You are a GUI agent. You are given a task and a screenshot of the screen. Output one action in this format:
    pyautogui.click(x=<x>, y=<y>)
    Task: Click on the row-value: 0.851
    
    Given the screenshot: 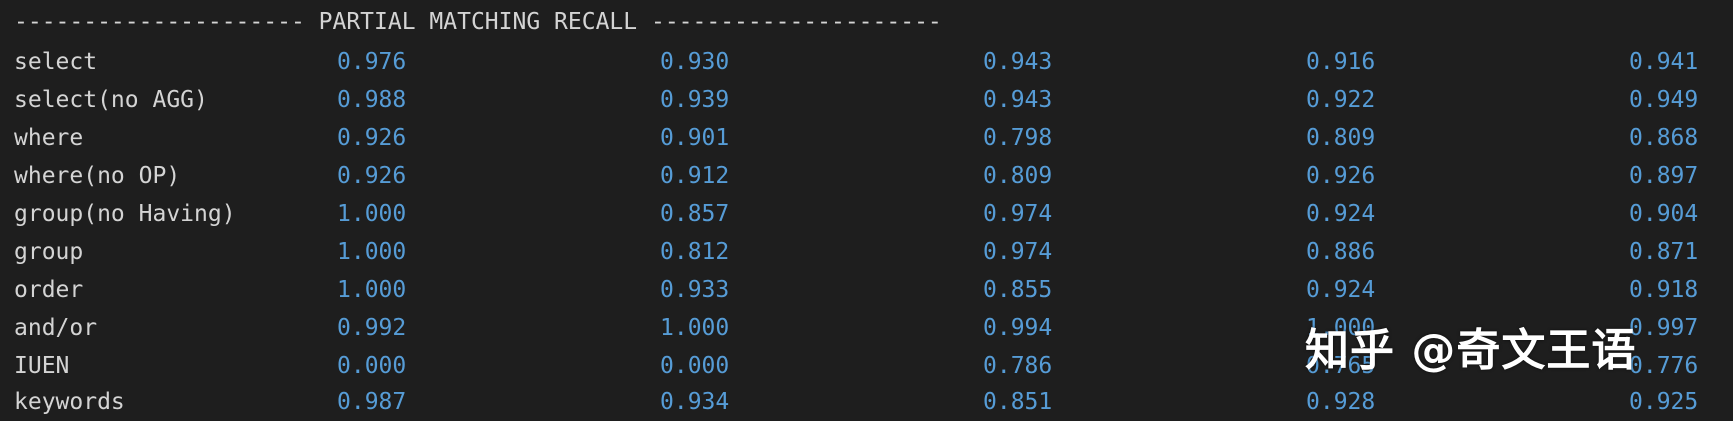 What is the action you would take?
    pyautogui.click(x=1018, y=402)
    